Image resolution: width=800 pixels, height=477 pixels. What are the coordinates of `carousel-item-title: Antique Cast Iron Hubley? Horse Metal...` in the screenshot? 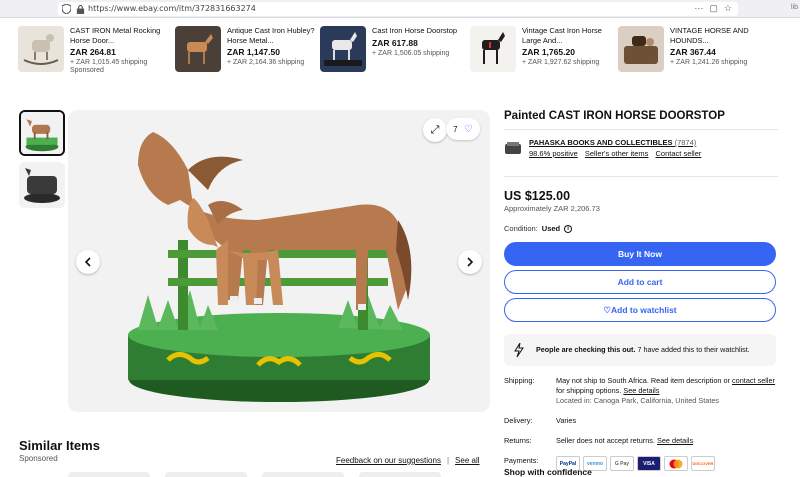 It's located at (275, 35).